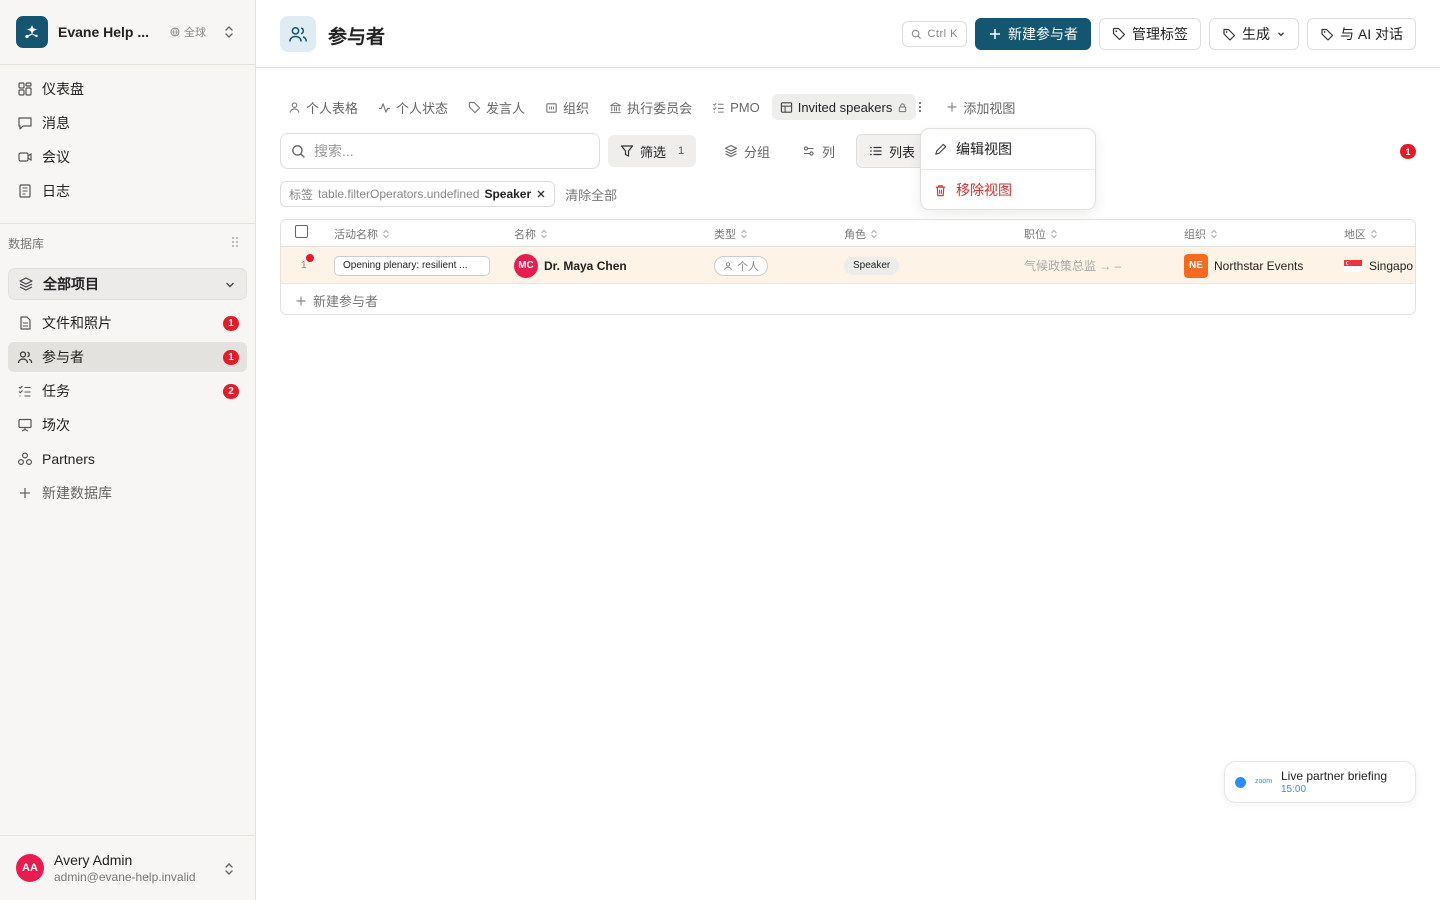  I want to click on table-toolbar: 搜索... 筛选 1 分组 列 列表 1, so click(848, 151).